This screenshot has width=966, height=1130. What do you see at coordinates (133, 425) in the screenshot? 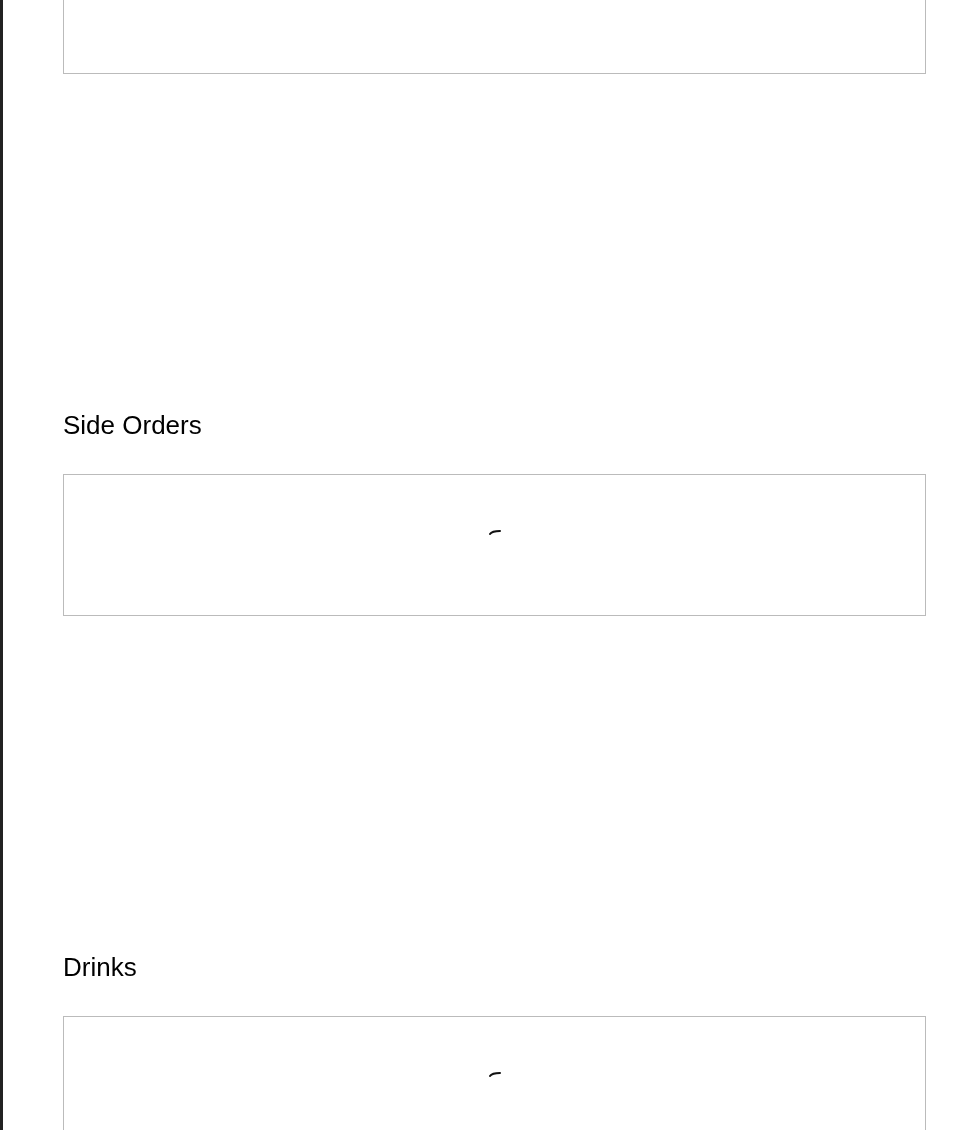
I see `section-heading: Side Orders` at bounding box center [133, 425].